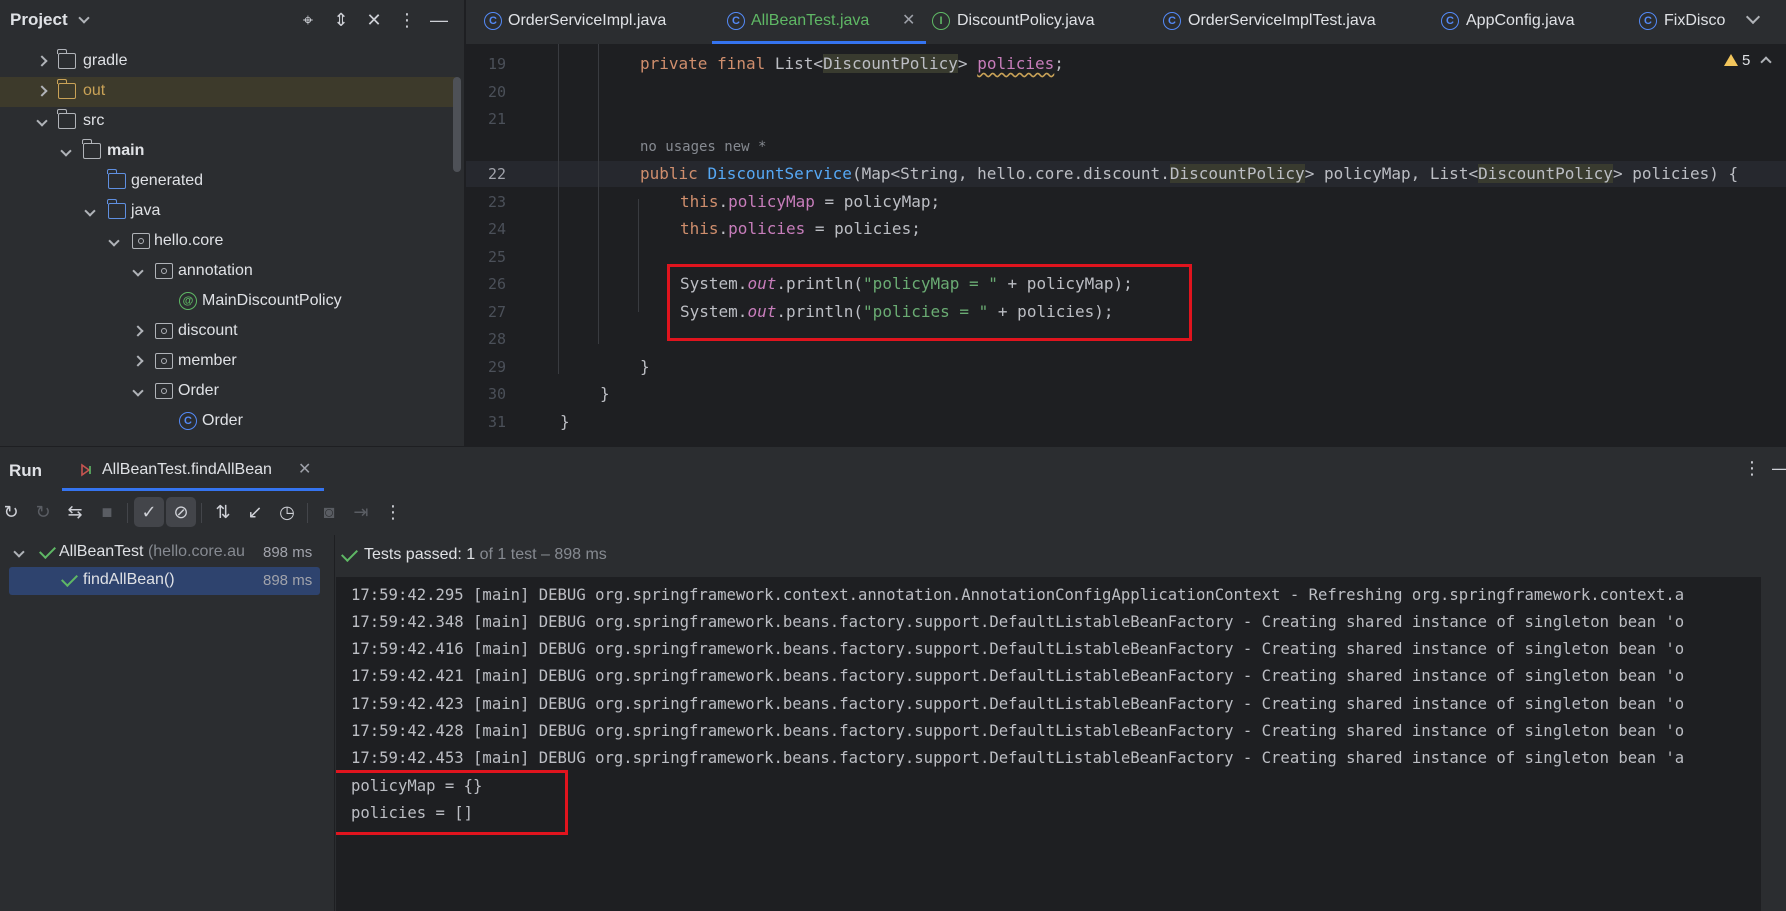 This screenshot has height=911, width=1786. What do you see at coordinates (39, 20) in the screenshot?
I see `project-title: Project` at bounding box center [39, 20].